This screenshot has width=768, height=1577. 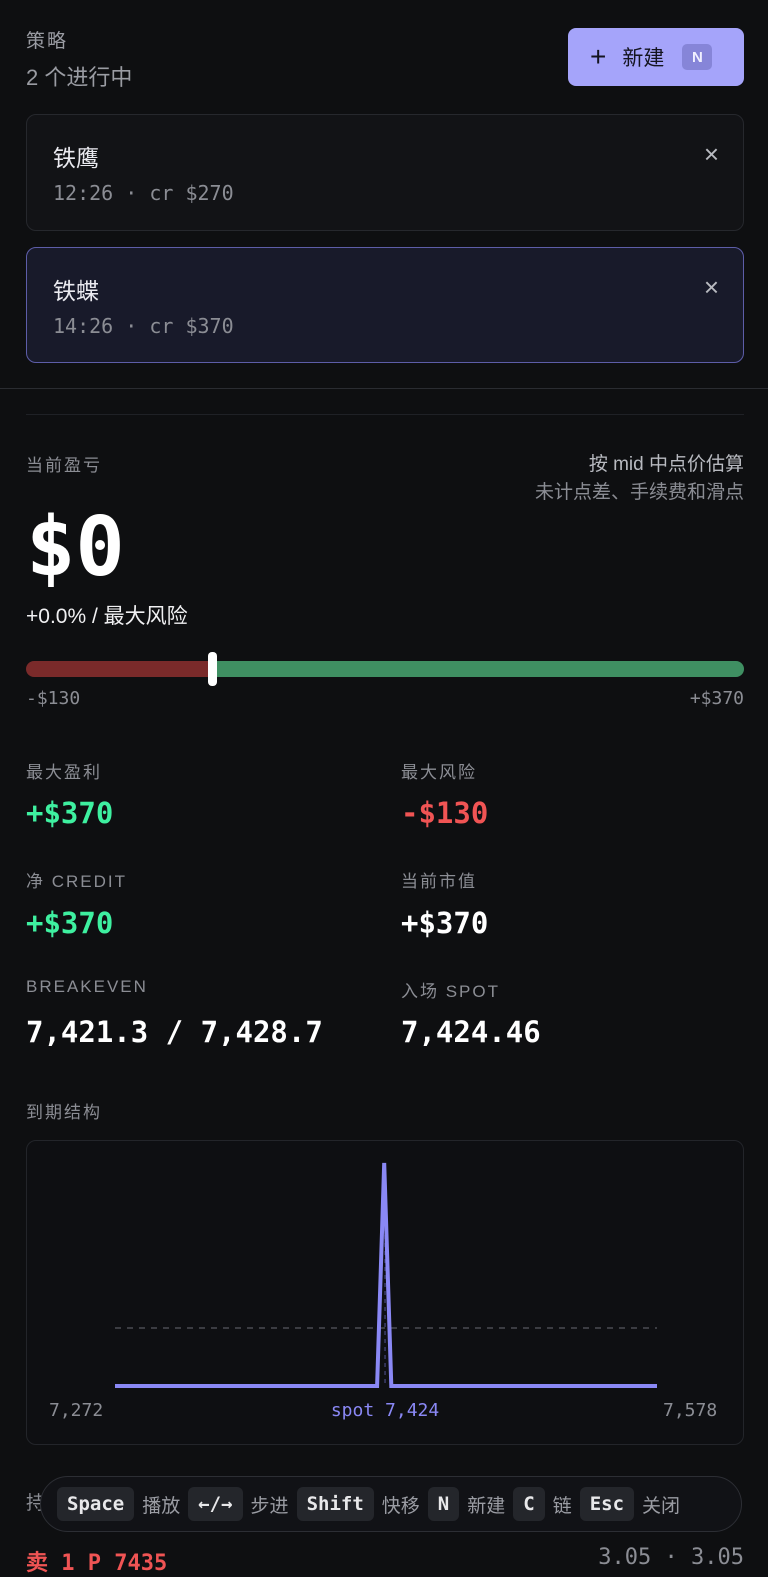 What do you see at coordinates (443, 1504) in the screenshot?
I see `shortcut-key: N` at bounding box center [443, 1504].